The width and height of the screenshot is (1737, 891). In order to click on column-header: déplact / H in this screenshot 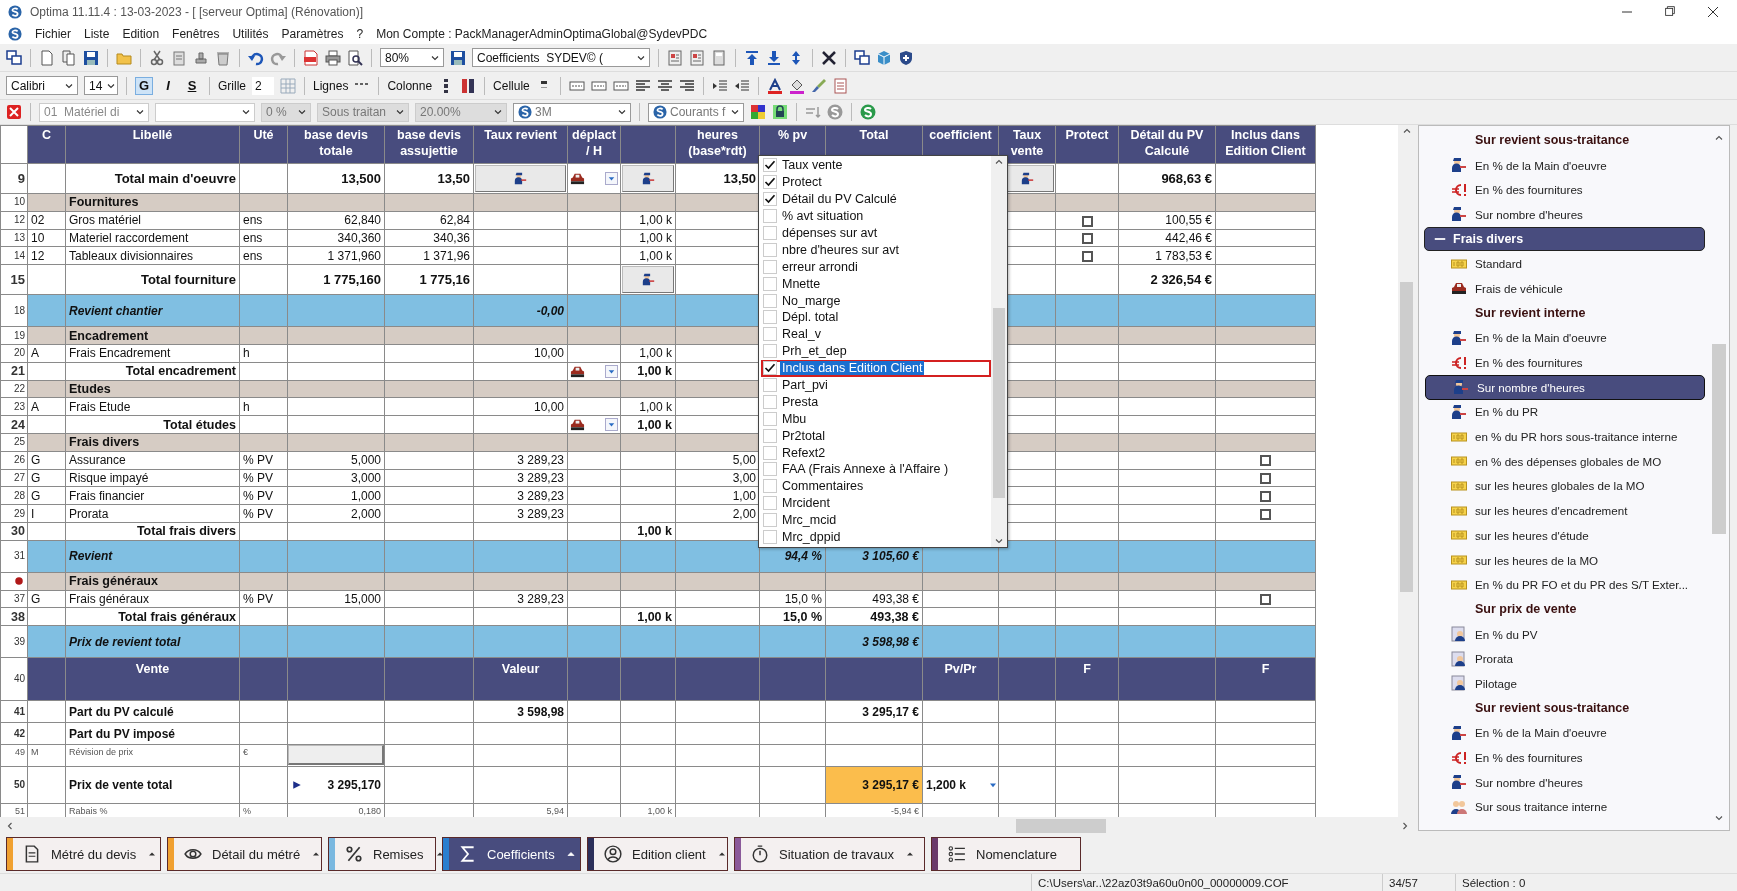, I will do `click(594, 144)`.